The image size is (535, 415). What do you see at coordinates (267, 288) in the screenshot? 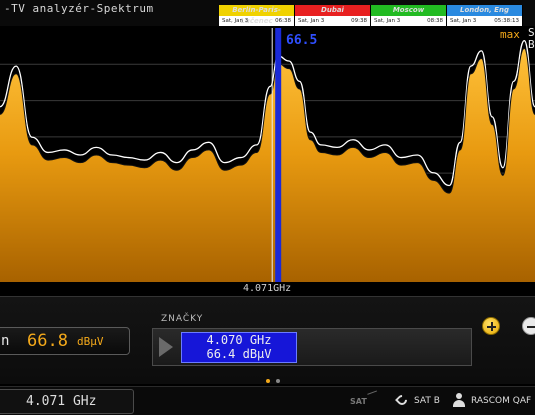
I see `center-frequency-label: 4.071GHz` at bounding box center [267, 288].